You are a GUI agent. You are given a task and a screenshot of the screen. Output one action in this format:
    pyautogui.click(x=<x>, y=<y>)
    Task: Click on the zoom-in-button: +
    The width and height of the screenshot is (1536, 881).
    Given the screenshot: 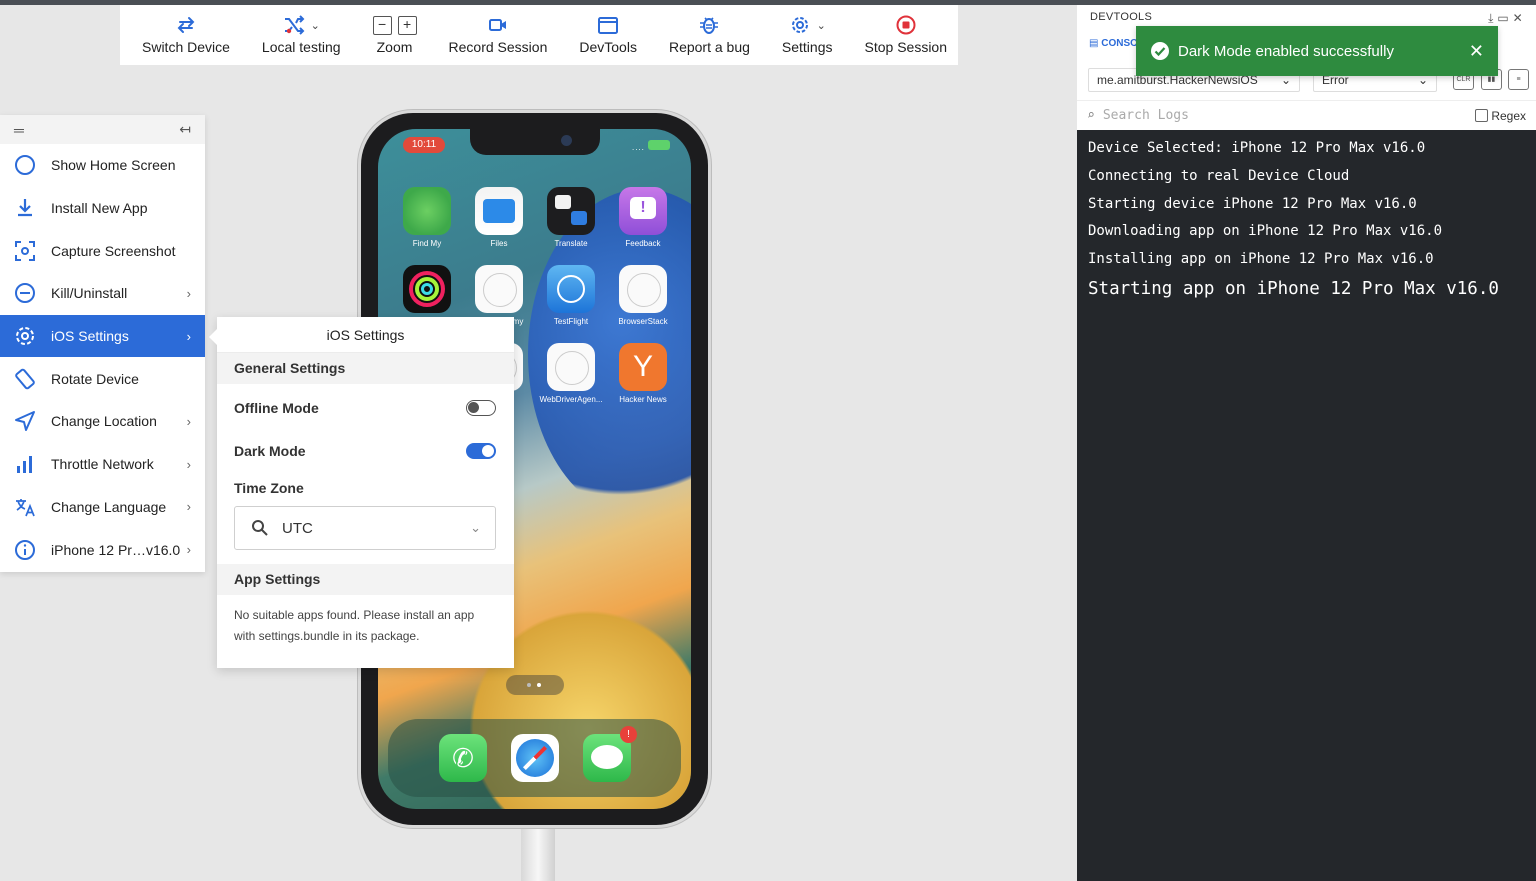 What is the action you would take?
    pyautogui.click(x=407, y=25)
    